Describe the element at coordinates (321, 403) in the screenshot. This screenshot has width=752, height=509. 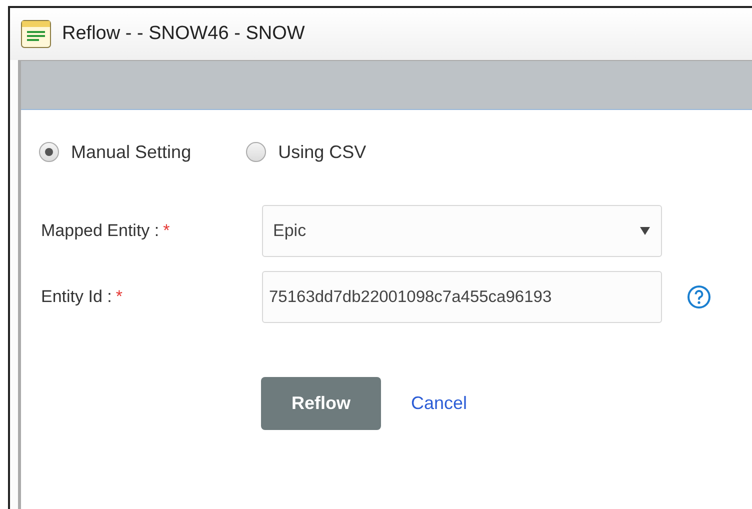
I see `reflow-button: Reflow` at that location.